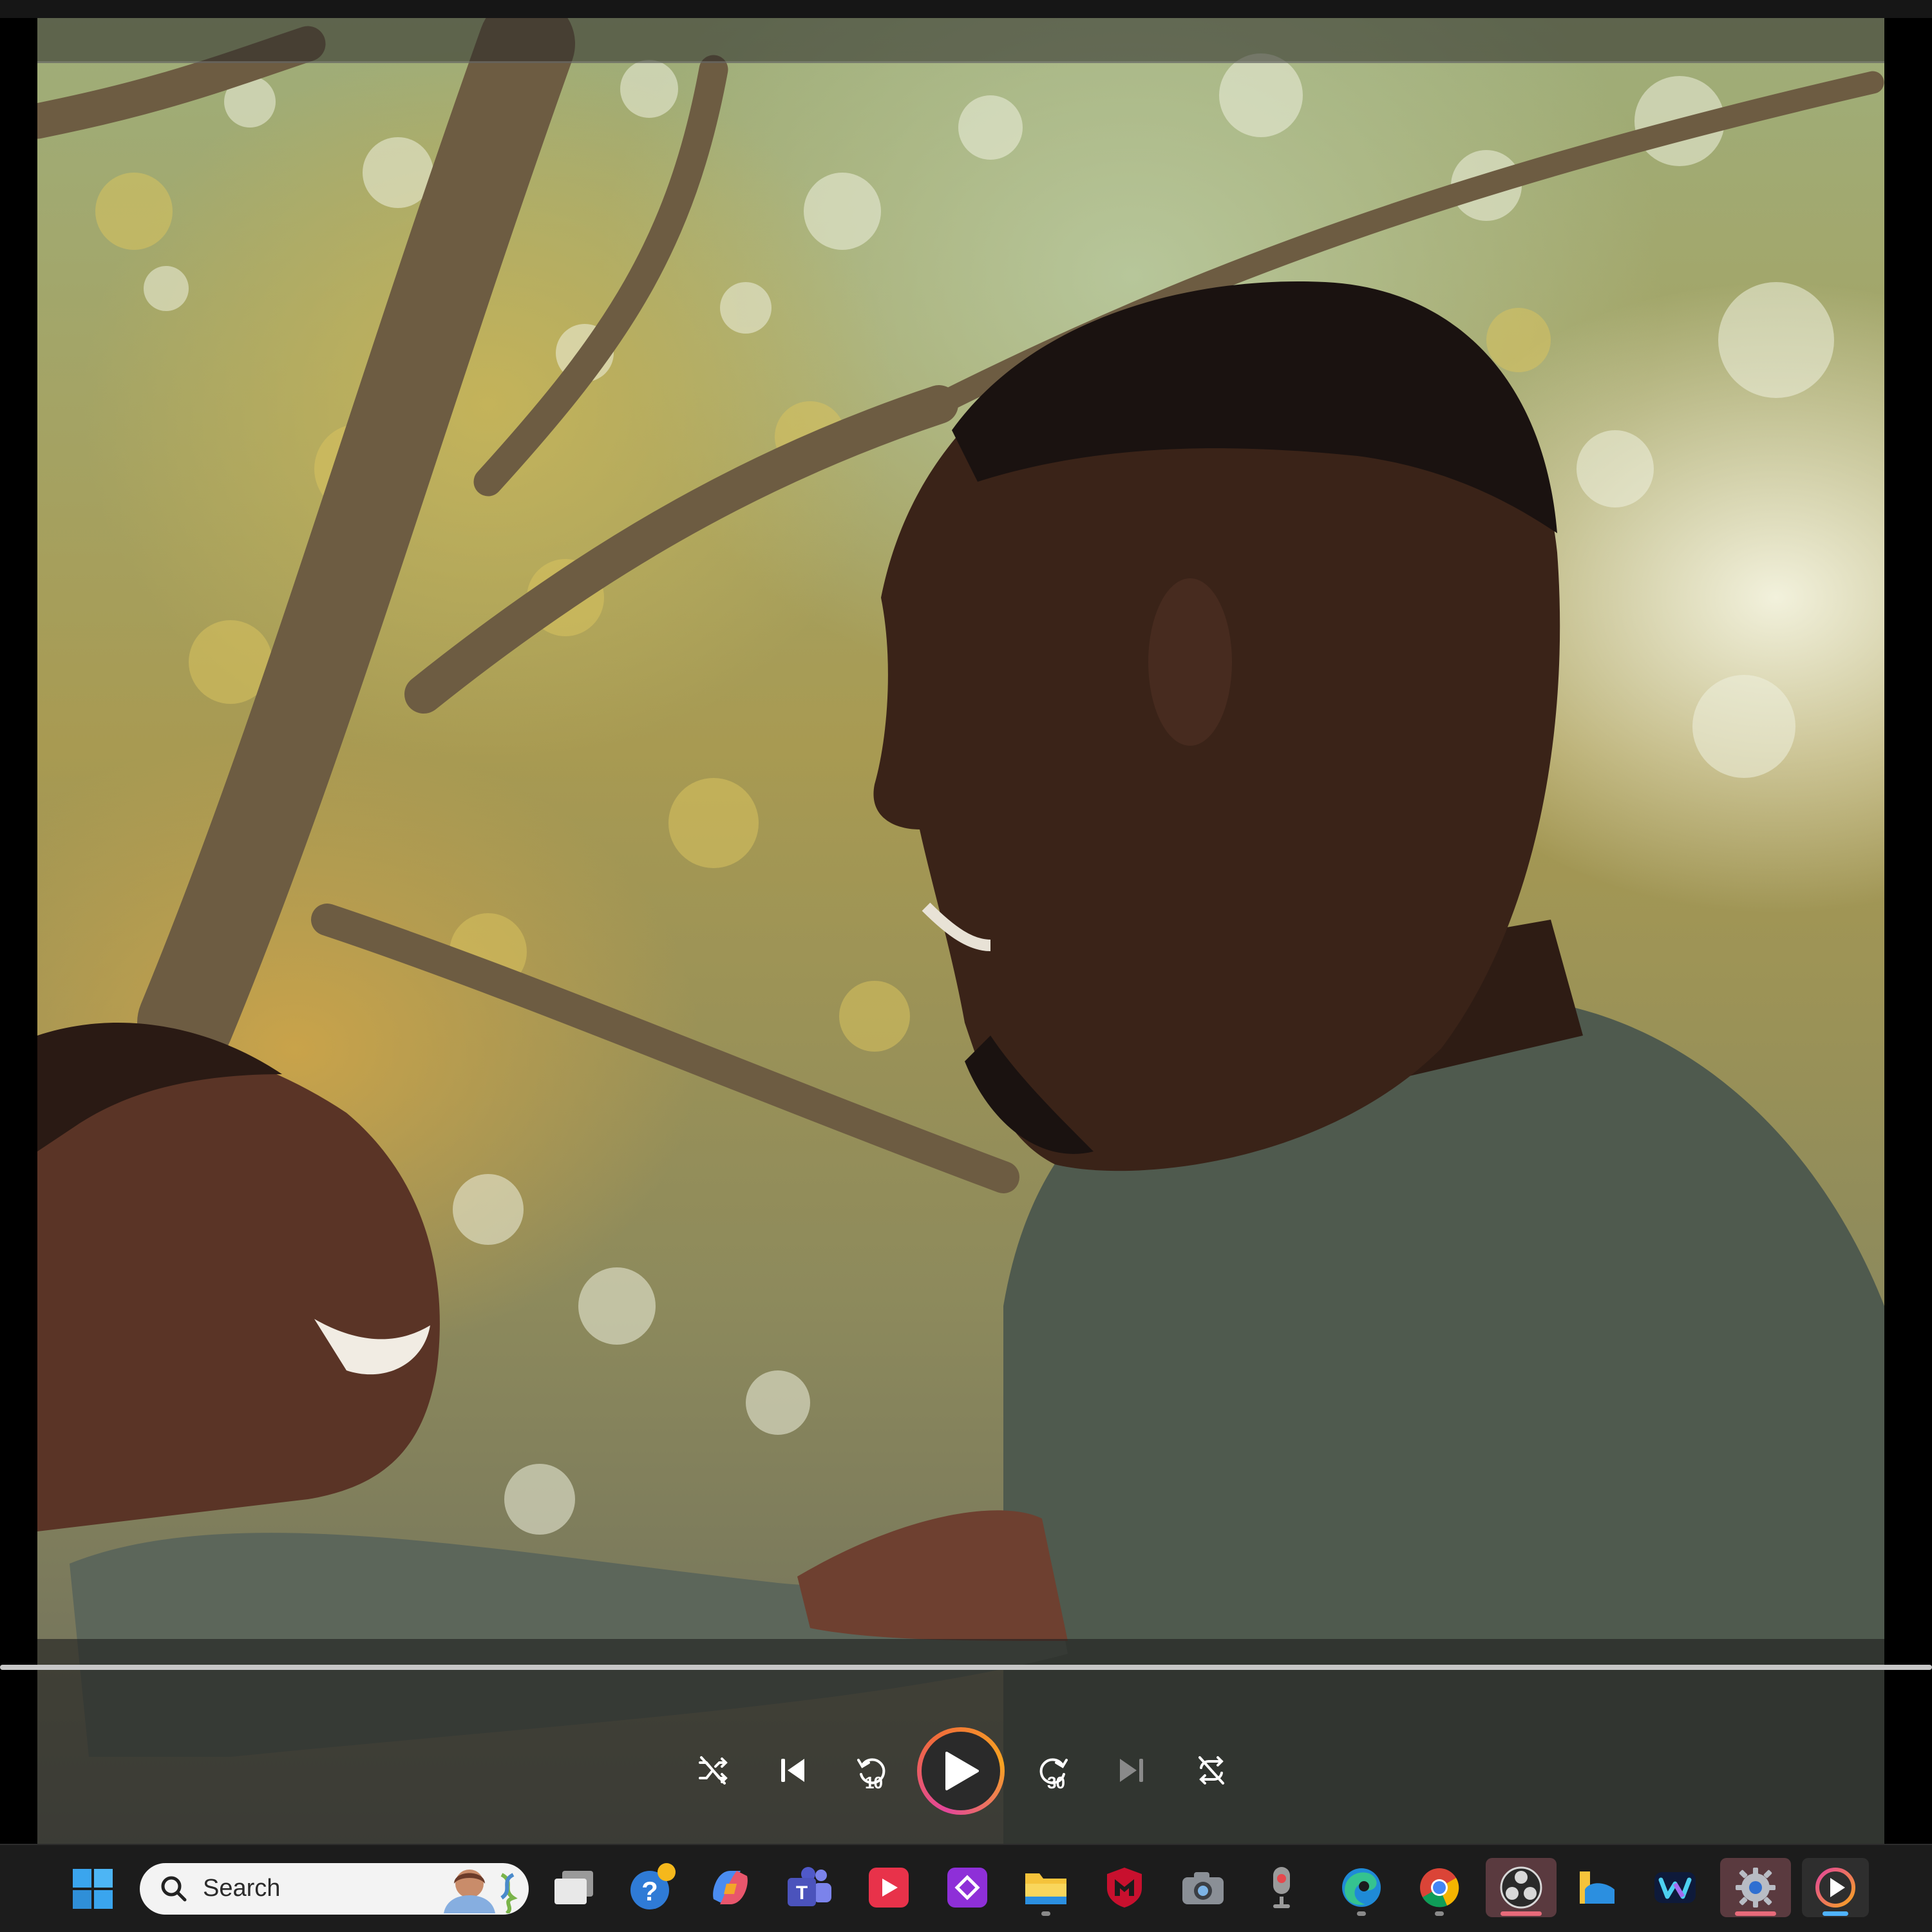 This screenshot has width=1932, height=1932. Describe the element at coordinates (1056, 1783) in the screenshot. I see `skip-forward-seconds: 30` at that location.